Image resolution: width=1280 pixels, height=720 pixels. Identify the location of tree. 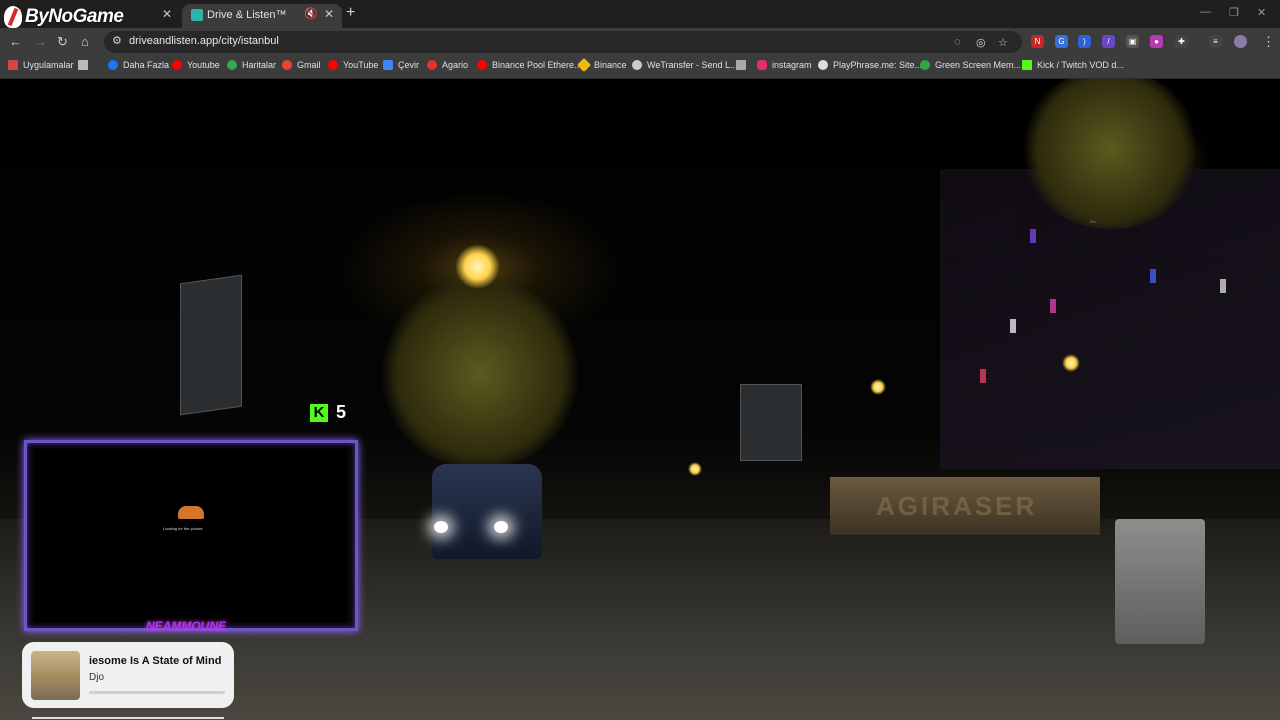
(480, 374).